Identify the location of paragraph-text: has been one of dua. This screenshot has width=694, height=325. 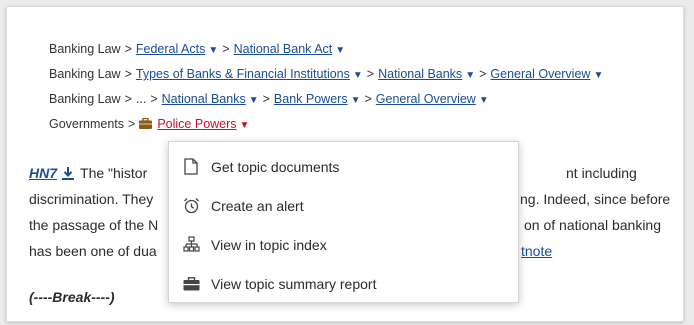
(93, 251).